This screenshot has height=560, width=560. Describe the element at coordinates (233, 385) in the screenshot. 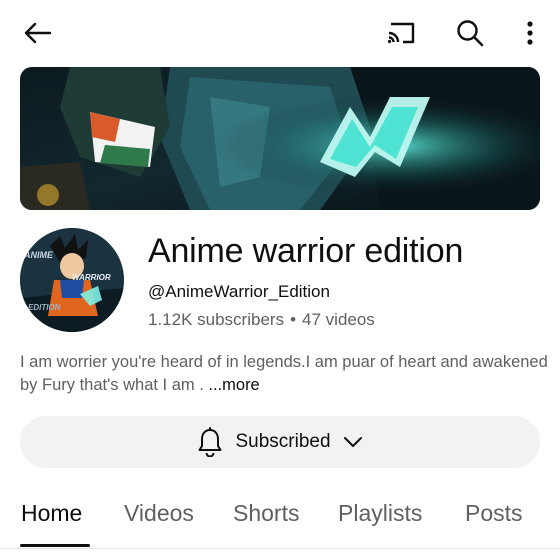

I see `more-link: ...more` at that location.